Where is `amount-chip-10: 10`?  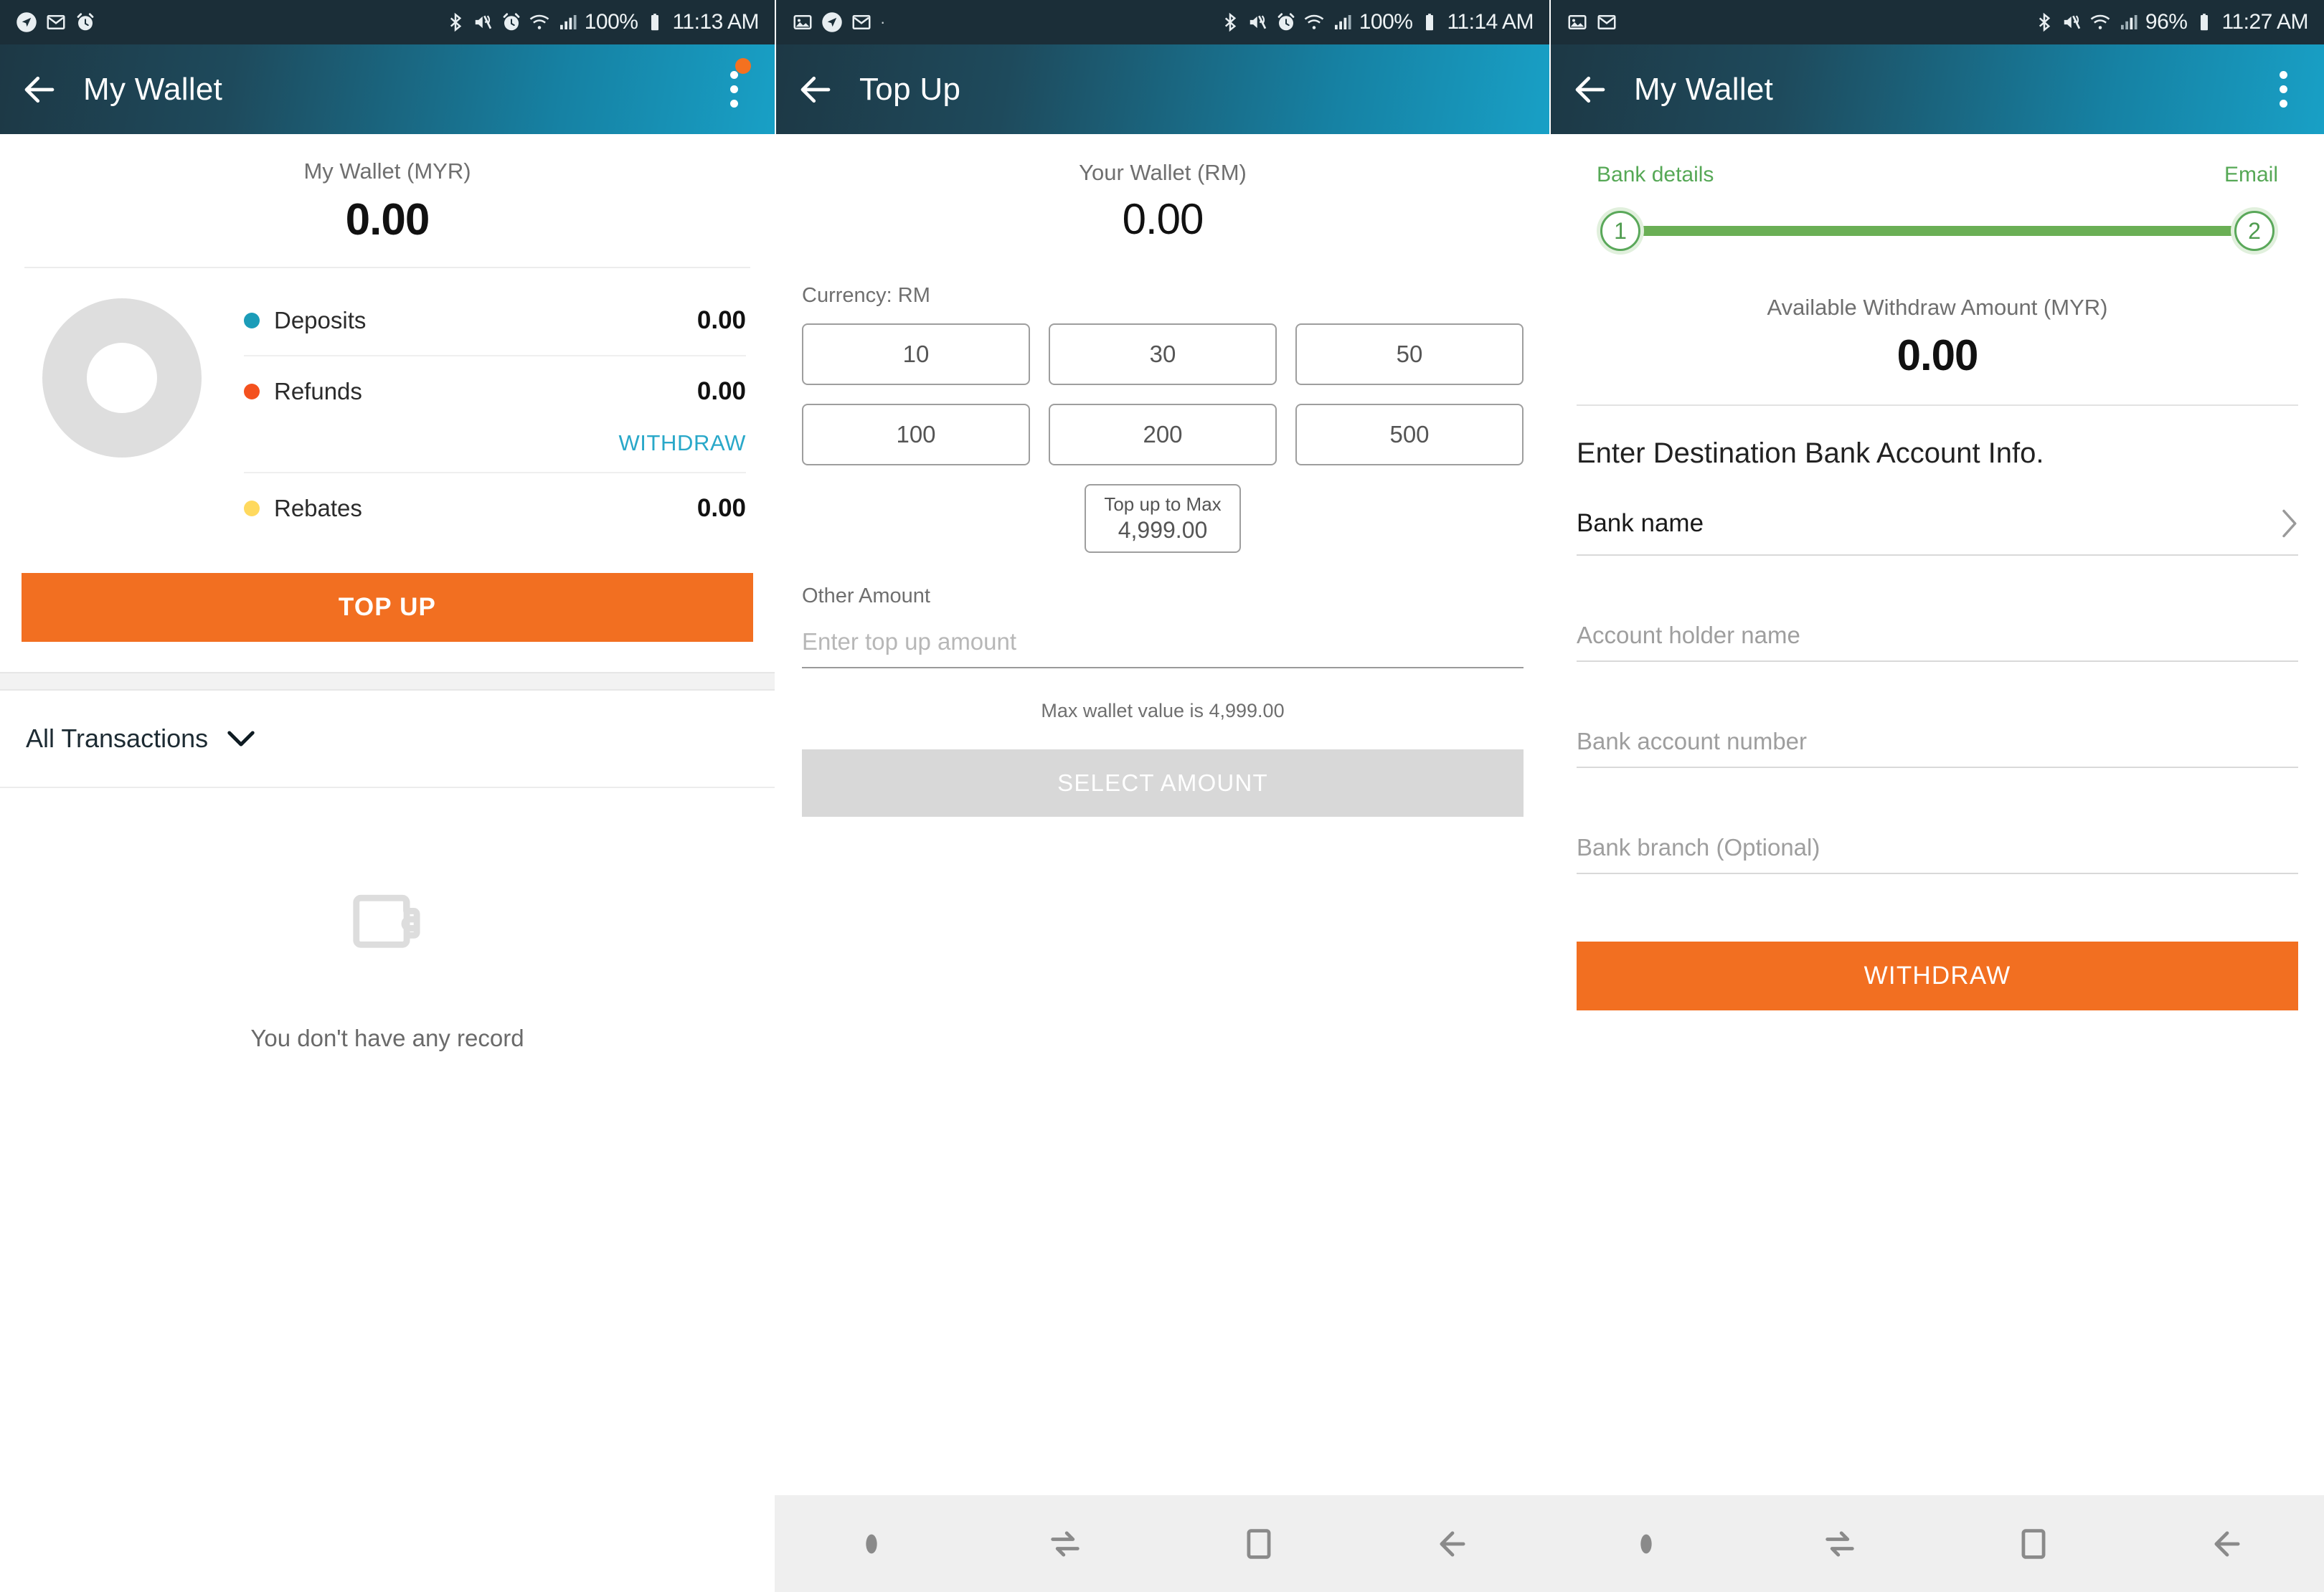
amount-chip-10: 10 is located at coordinates (916, 354).